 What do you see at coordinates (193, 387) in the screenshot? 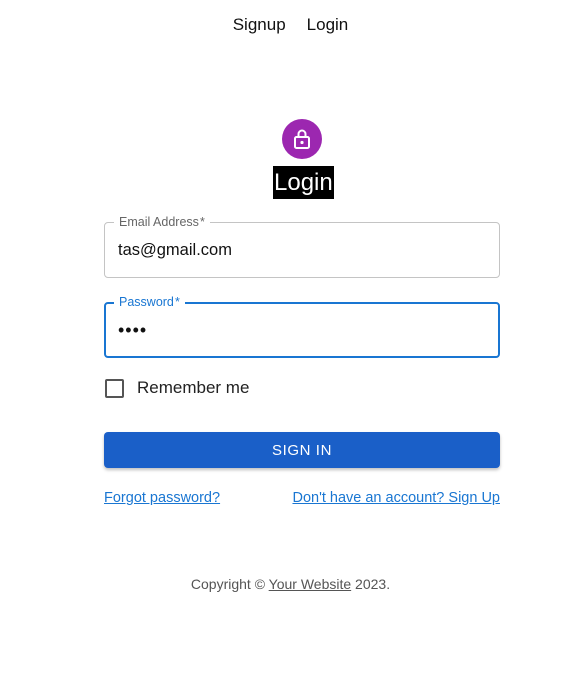
I see `remember-me-label: Remember me` at bounding box center [193, 387].